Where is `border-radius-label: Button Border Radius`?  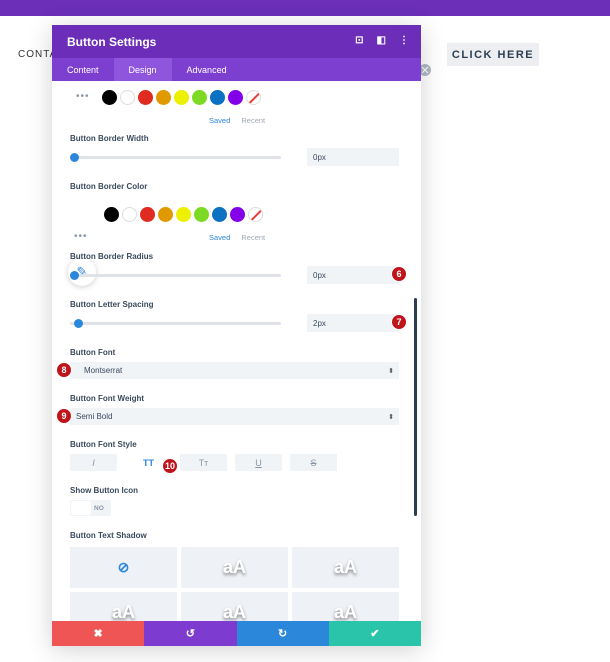 border-radius-label: Button Border Radius is located at coordinates (112, 256).